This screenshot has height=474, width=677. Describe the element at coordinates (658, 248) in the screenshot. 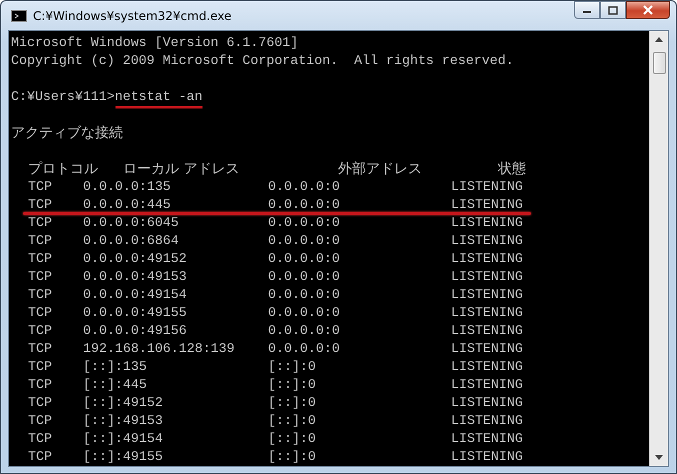

I see `scroll-bar` at that location.